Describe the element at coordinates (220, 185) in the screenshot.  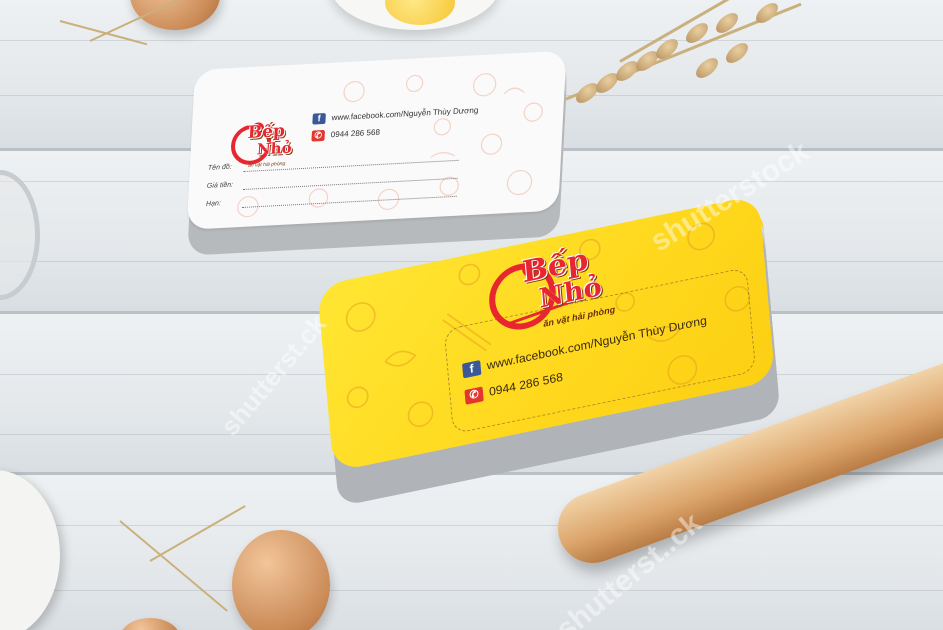
I see `field-label: Giá tiền:` at that location.